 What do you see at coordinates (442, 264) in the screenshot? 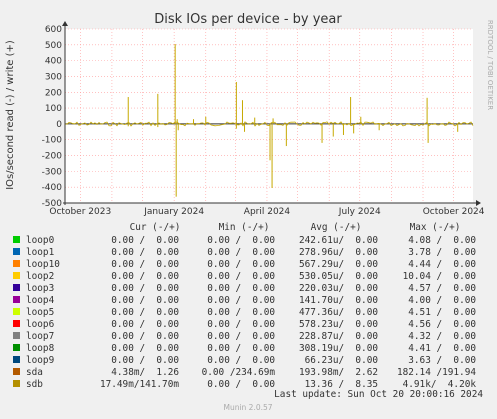
I see `legend-max: 4.44 / 0.00` at bounding box center [442, 264].